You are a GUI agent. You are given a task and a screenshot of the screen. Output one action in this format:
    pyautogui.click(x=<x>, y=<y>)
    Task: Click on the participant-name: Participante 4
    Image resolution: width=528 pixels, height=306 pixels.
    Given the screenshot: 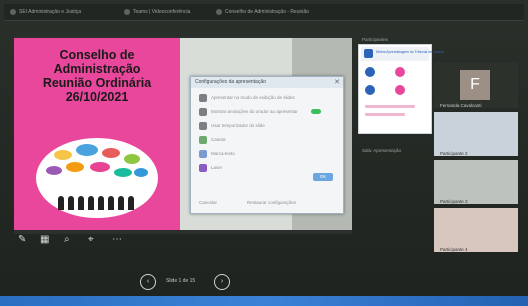 What is the action you would take?
    pyautogui.click(x=454, y=249)
    